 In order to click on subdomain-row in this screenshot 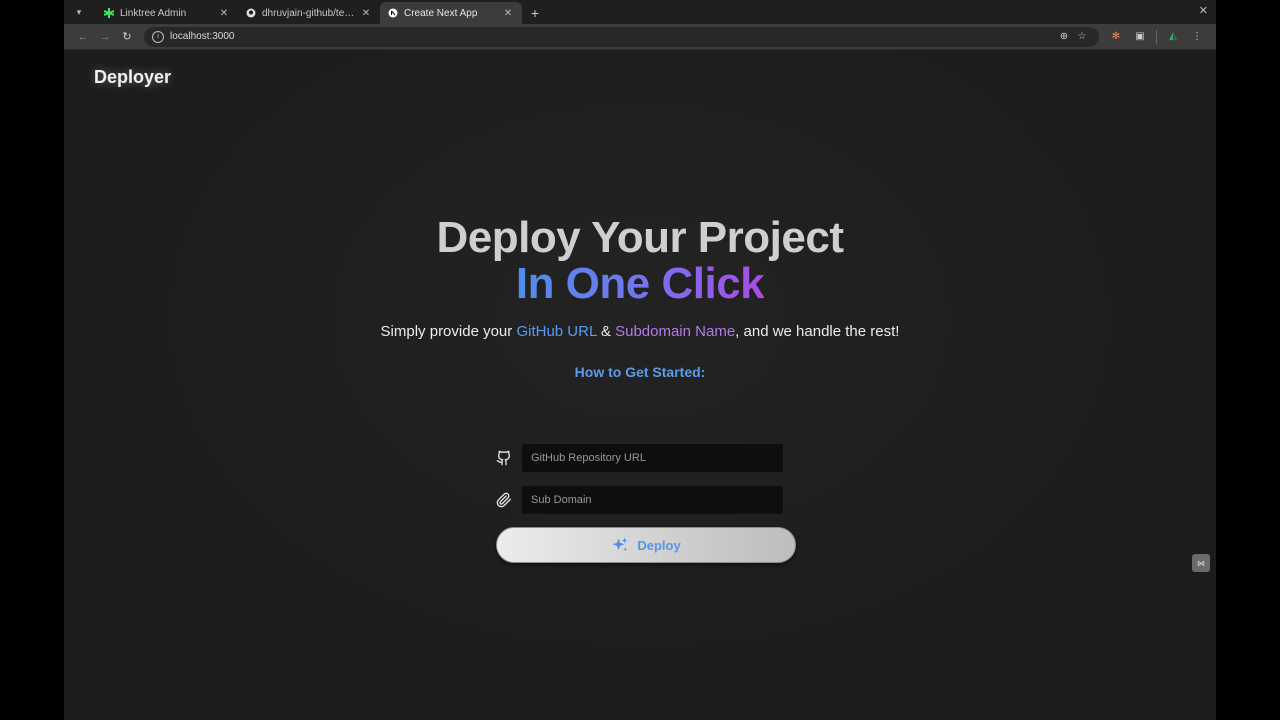, I will do `click(646, 500)`.